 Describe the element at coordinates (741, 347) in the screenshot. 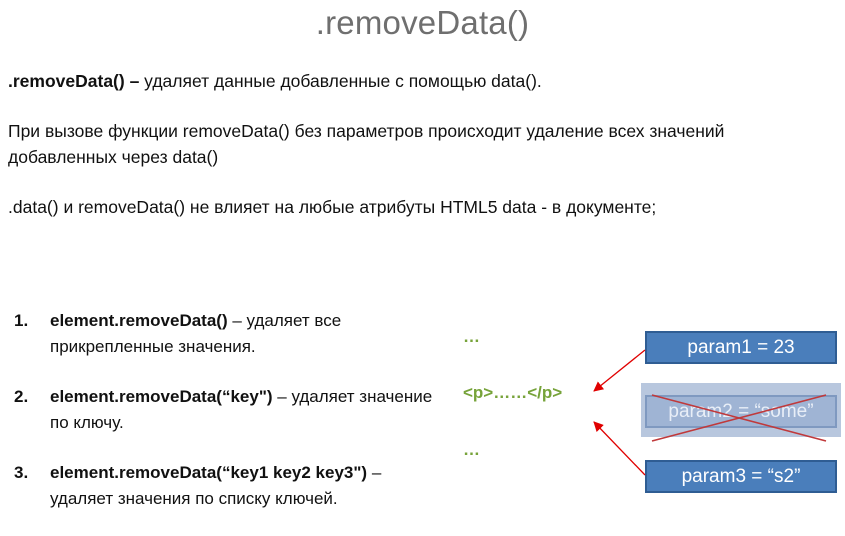

I see `param1-box: param1 = 23` at that location.